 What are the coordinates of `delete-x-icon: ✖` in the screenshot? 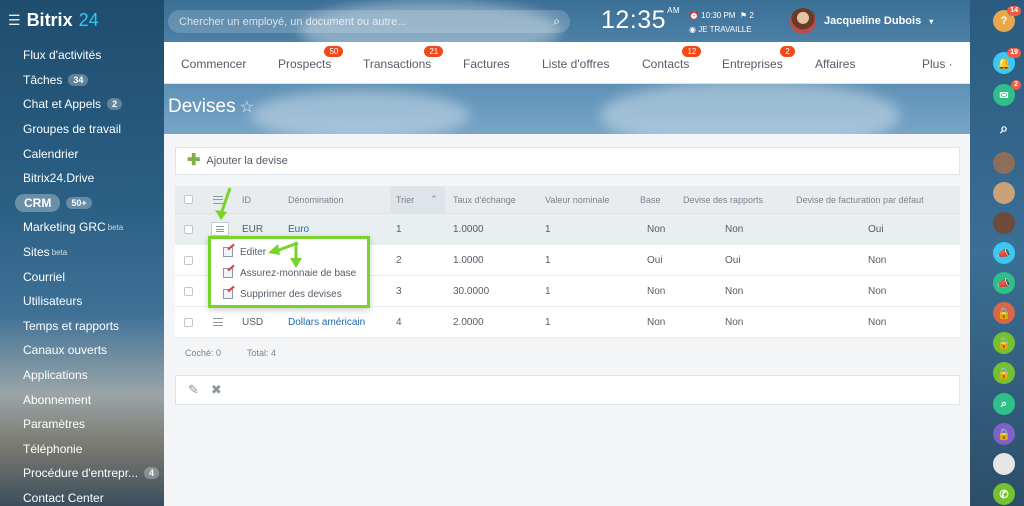 It's located at (216, 390).